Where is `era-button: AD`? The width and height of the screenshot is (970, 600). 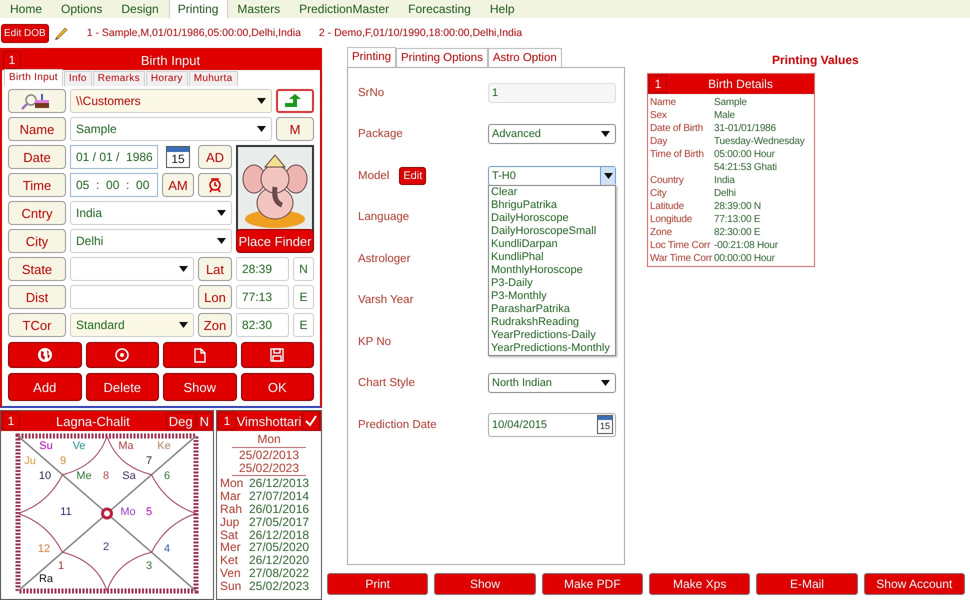 era-button: AD is located at coordinates (215, 157).